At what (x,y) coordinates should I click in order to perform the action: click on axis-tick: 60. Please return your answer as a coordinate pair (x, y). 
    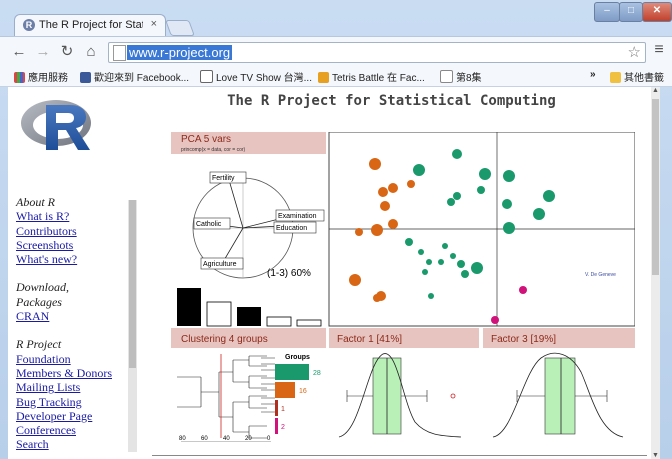
    Looking at the image, I should click on (204, 439).